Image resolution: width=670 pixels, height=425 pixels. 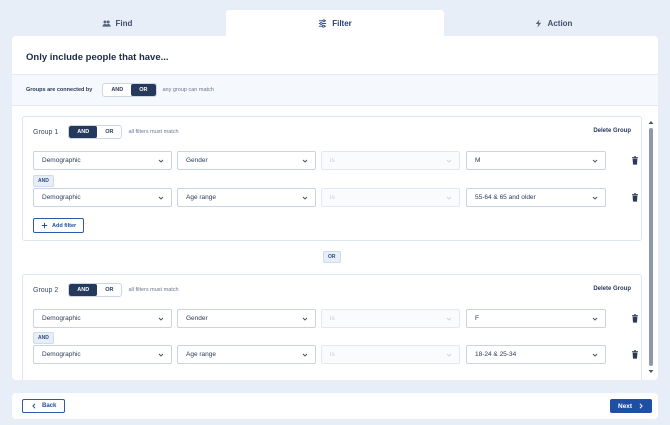 I want to click on group-1-header: Group 1 AND OR all filters must match, so click(x=332, y=132).